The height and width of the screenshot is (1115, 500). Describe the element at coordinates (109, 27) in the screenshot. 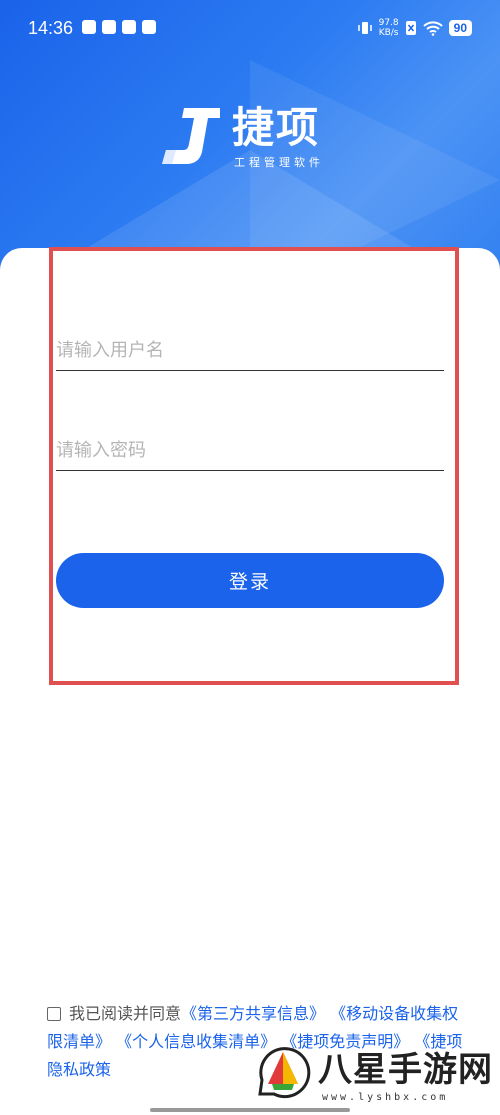

I see `link-icon` at that location.